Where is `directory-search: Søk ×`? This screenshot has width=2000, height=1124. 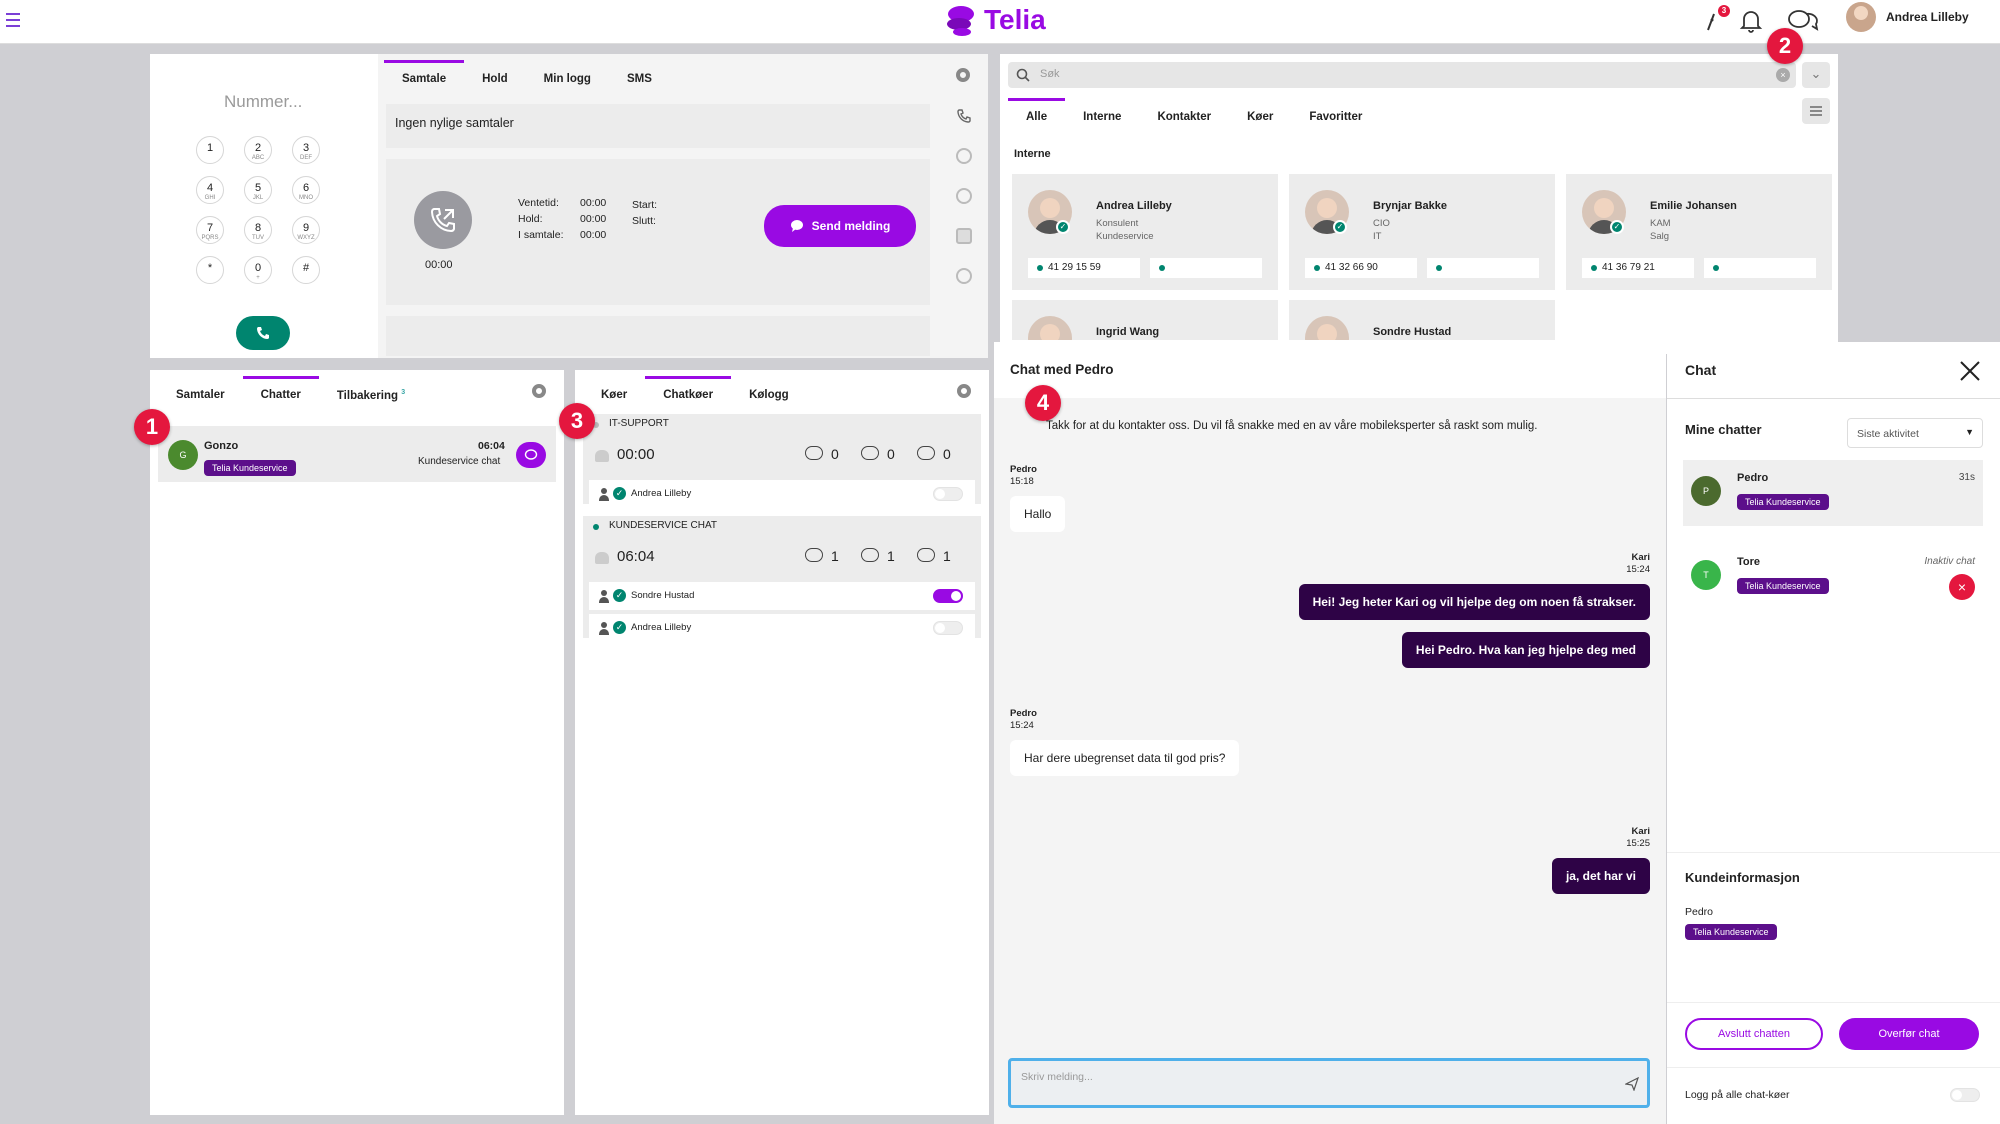 directory-search: Søk × is located at coordinates (1402, 75).